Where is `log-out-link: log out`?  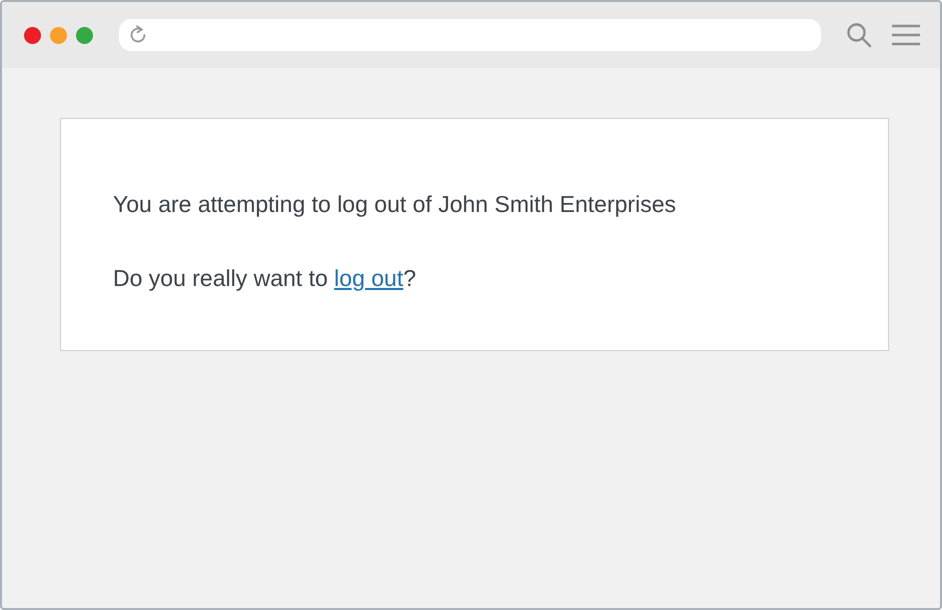
log-out-link: log out is located at coordinates (369, 278).